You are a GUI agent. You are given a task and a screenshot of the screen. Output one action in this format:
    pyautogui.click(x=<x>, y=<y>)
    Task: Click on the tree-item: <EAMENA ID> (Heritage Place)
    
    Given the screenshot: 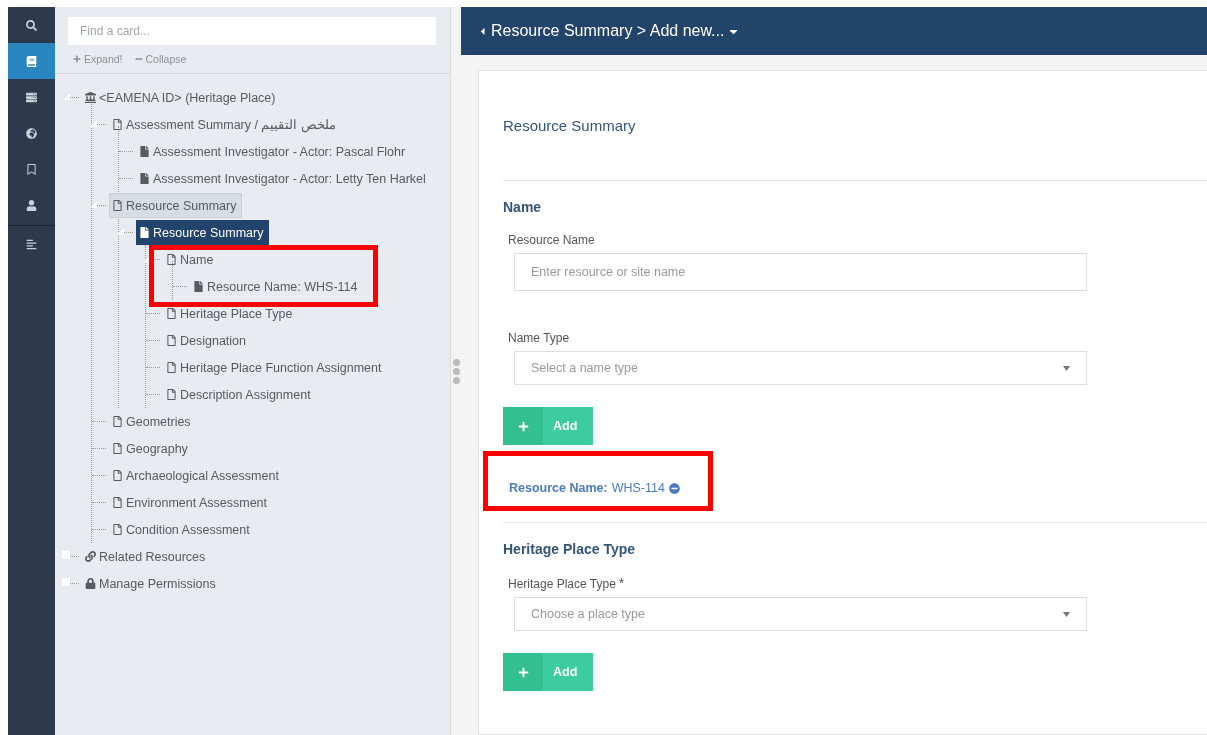 What is the action you would take?
    pyautogui.click(x=182, y=97)
    